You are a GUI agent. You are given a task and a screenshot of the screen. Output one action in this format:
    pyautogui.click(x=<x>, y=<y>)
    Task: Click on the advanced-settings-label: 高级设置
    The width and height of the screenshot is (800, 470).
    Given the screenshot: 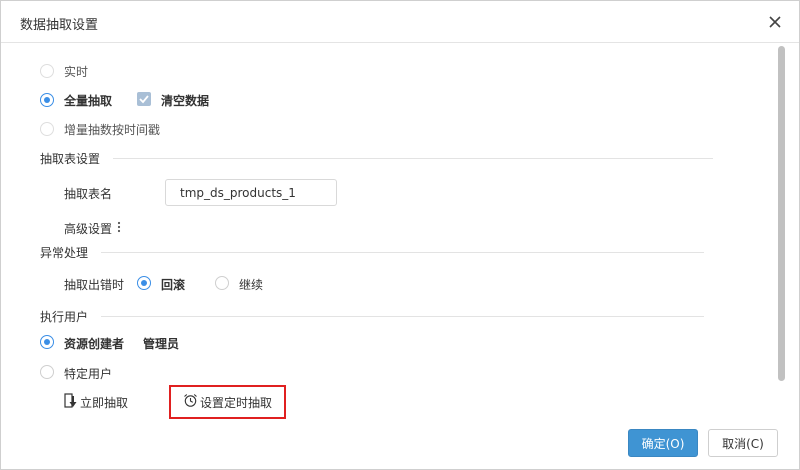 What is the action you would take?
    pyautogui.click(x=88, y=228)
    